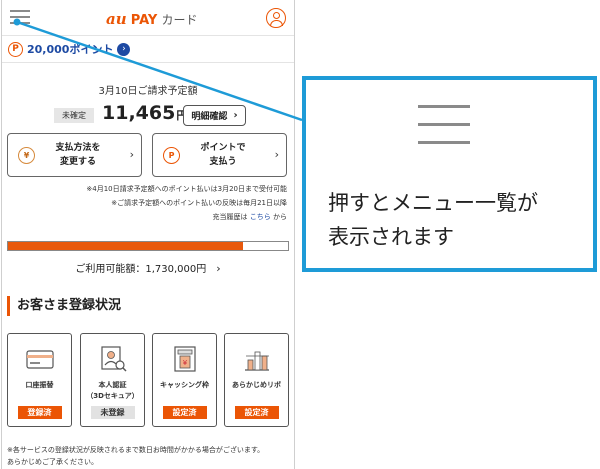  I want to click on billing-amount: 11,465円, so click(144, 113).